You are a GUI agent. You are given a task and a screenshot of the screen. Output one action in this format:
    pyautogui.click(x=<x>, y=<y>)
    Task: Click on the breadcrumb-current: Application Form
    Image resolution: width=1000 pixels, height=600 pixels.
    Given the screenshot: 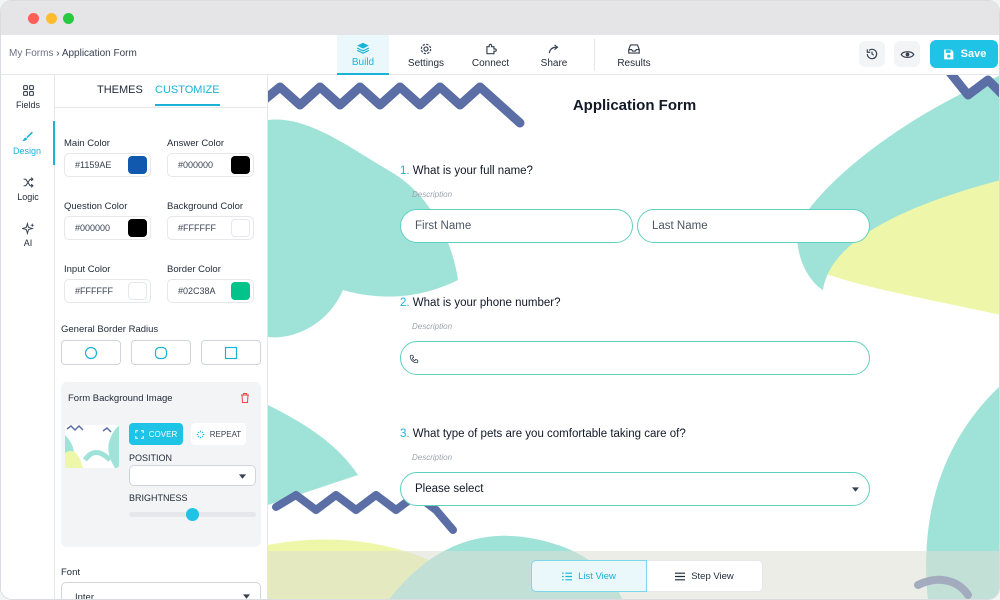 What is the action you would take?
    pyautogui.click(x=99, y=53)
    